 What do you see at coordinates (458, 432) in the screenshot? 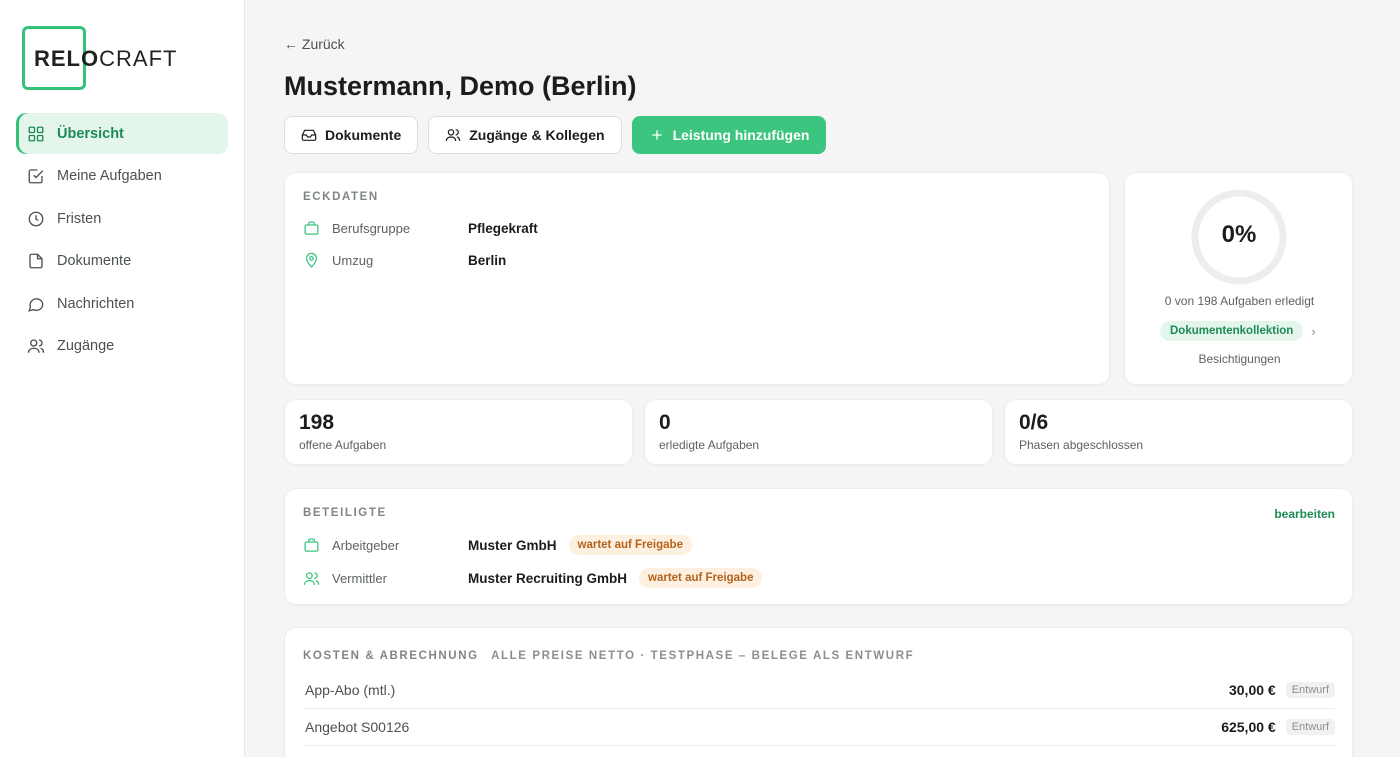
I see `stat-card-open: 198 offene Aufgaben` at bounding box center [458, 432].